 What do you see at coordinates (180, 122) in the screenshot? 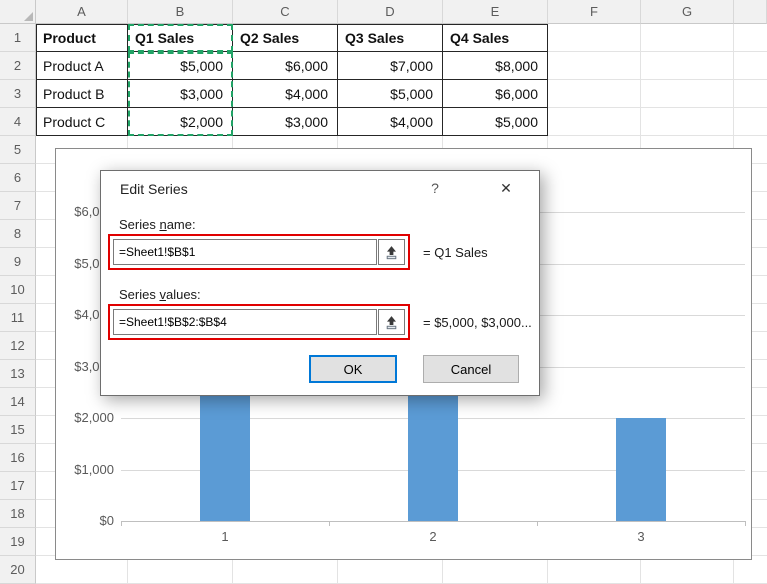
I see `cell-B4: $2,000` at bounding box center [180, 122].